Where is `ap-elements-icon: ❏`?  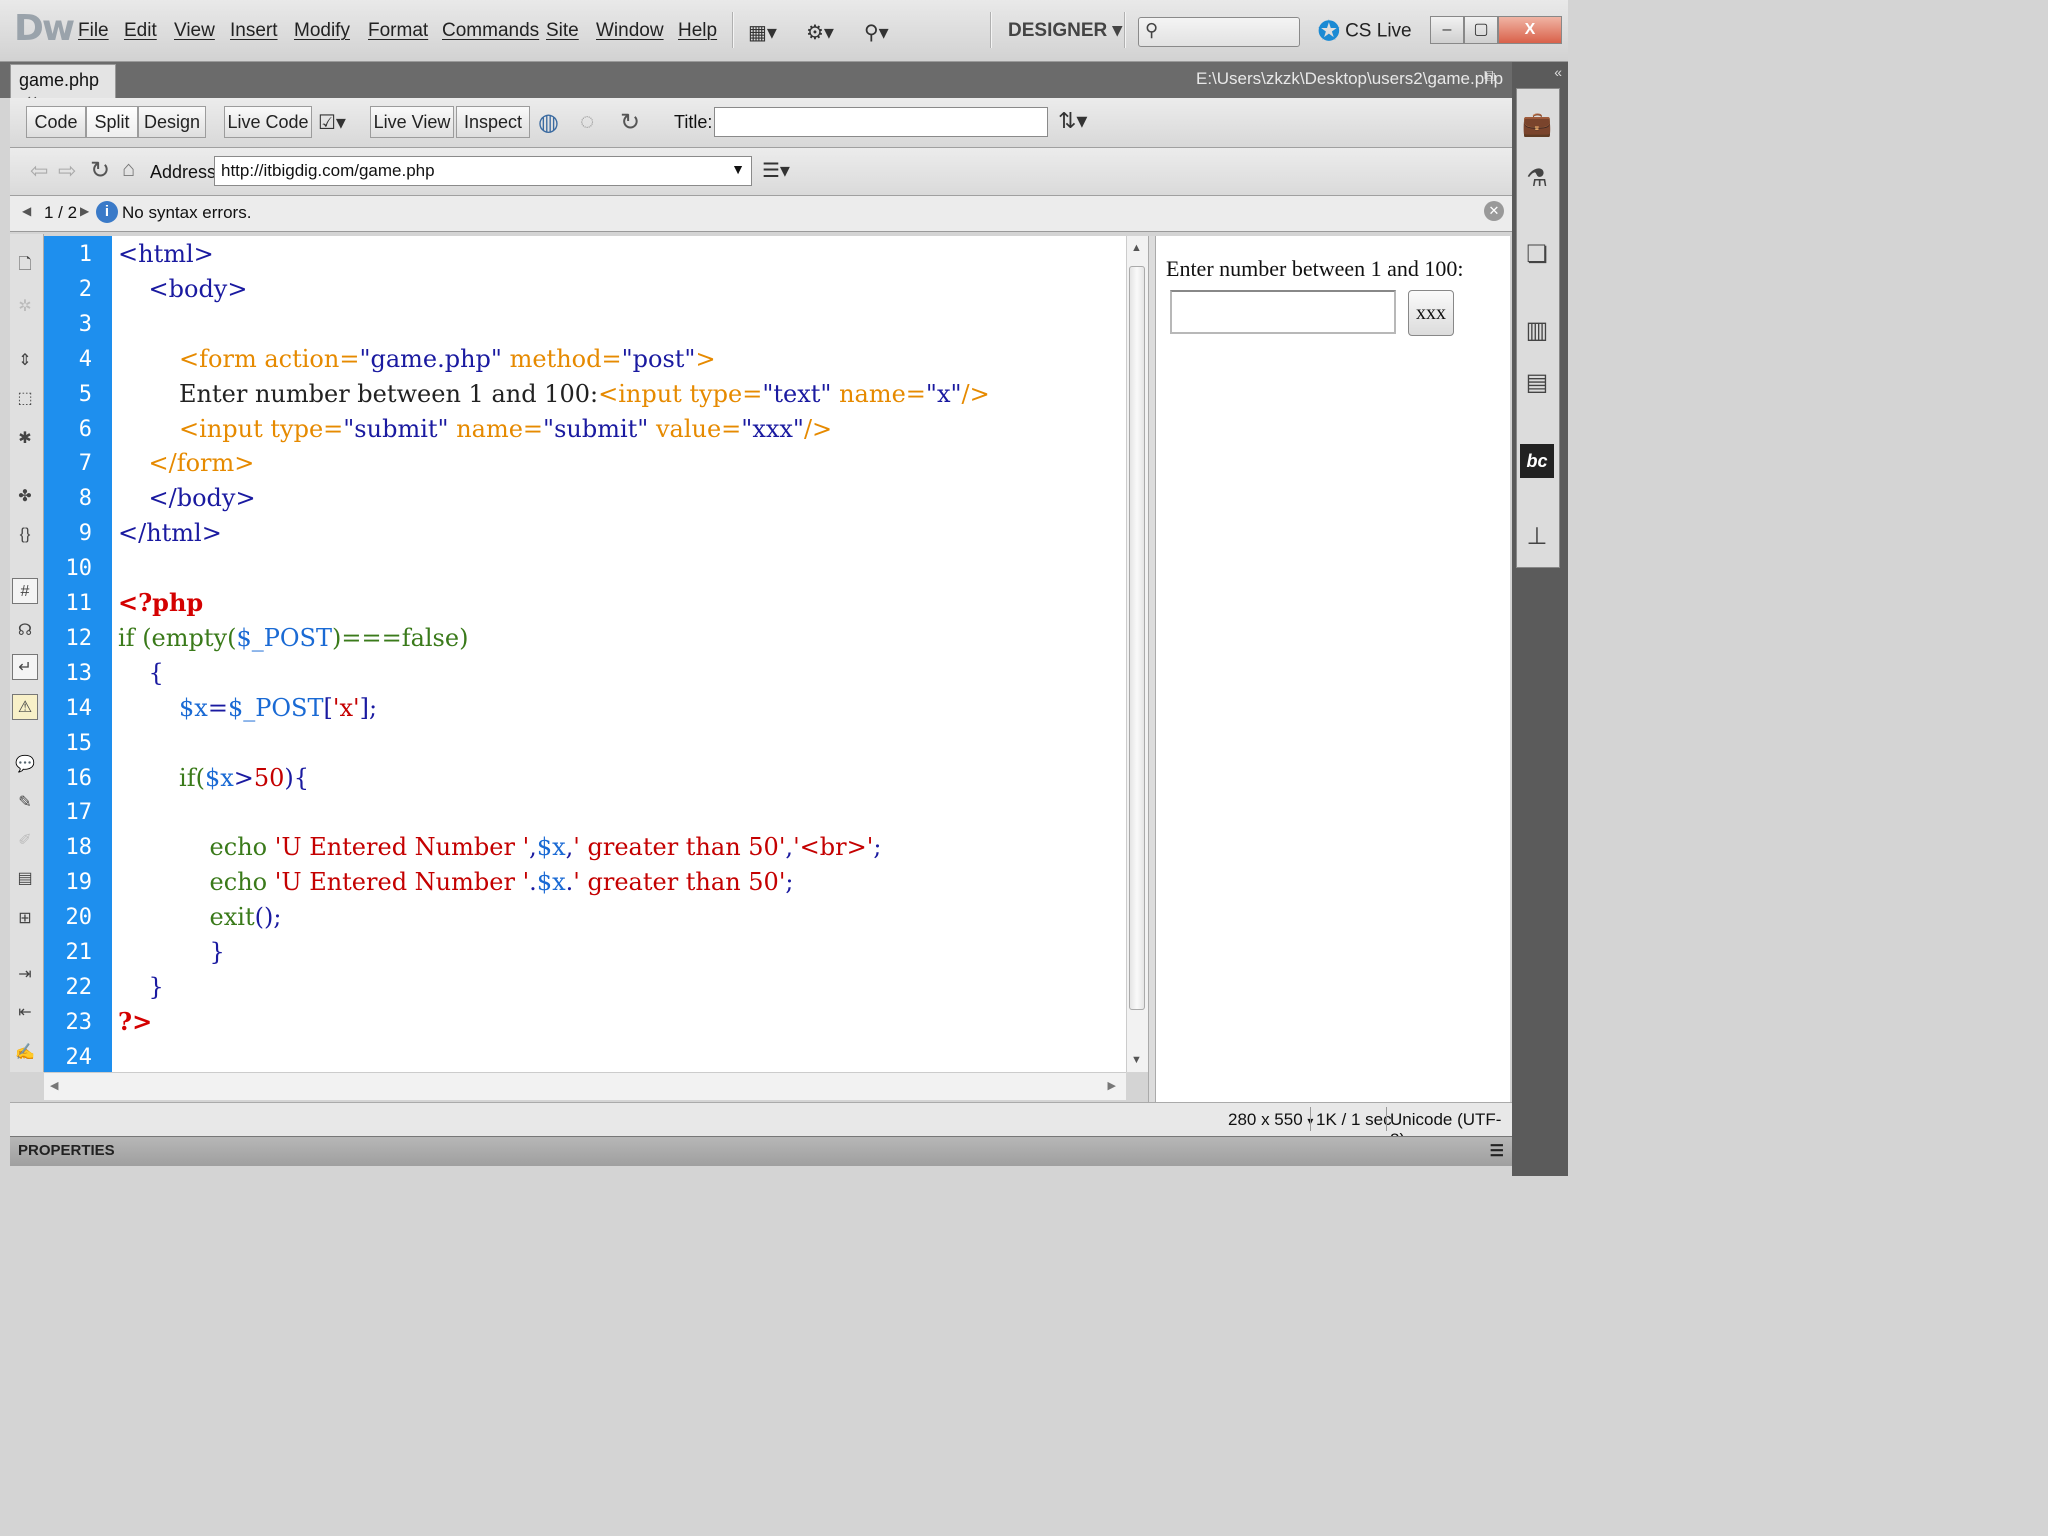 ap-elements-icon: ❏ is located at coordinates (1537, 255).